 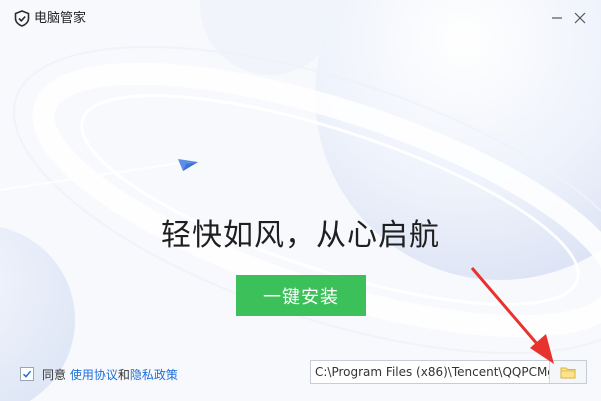 What do you see at coordinates (188, 165) in the screenshot?
I see `paper-plane-icon` at bounding box center [188, 165].